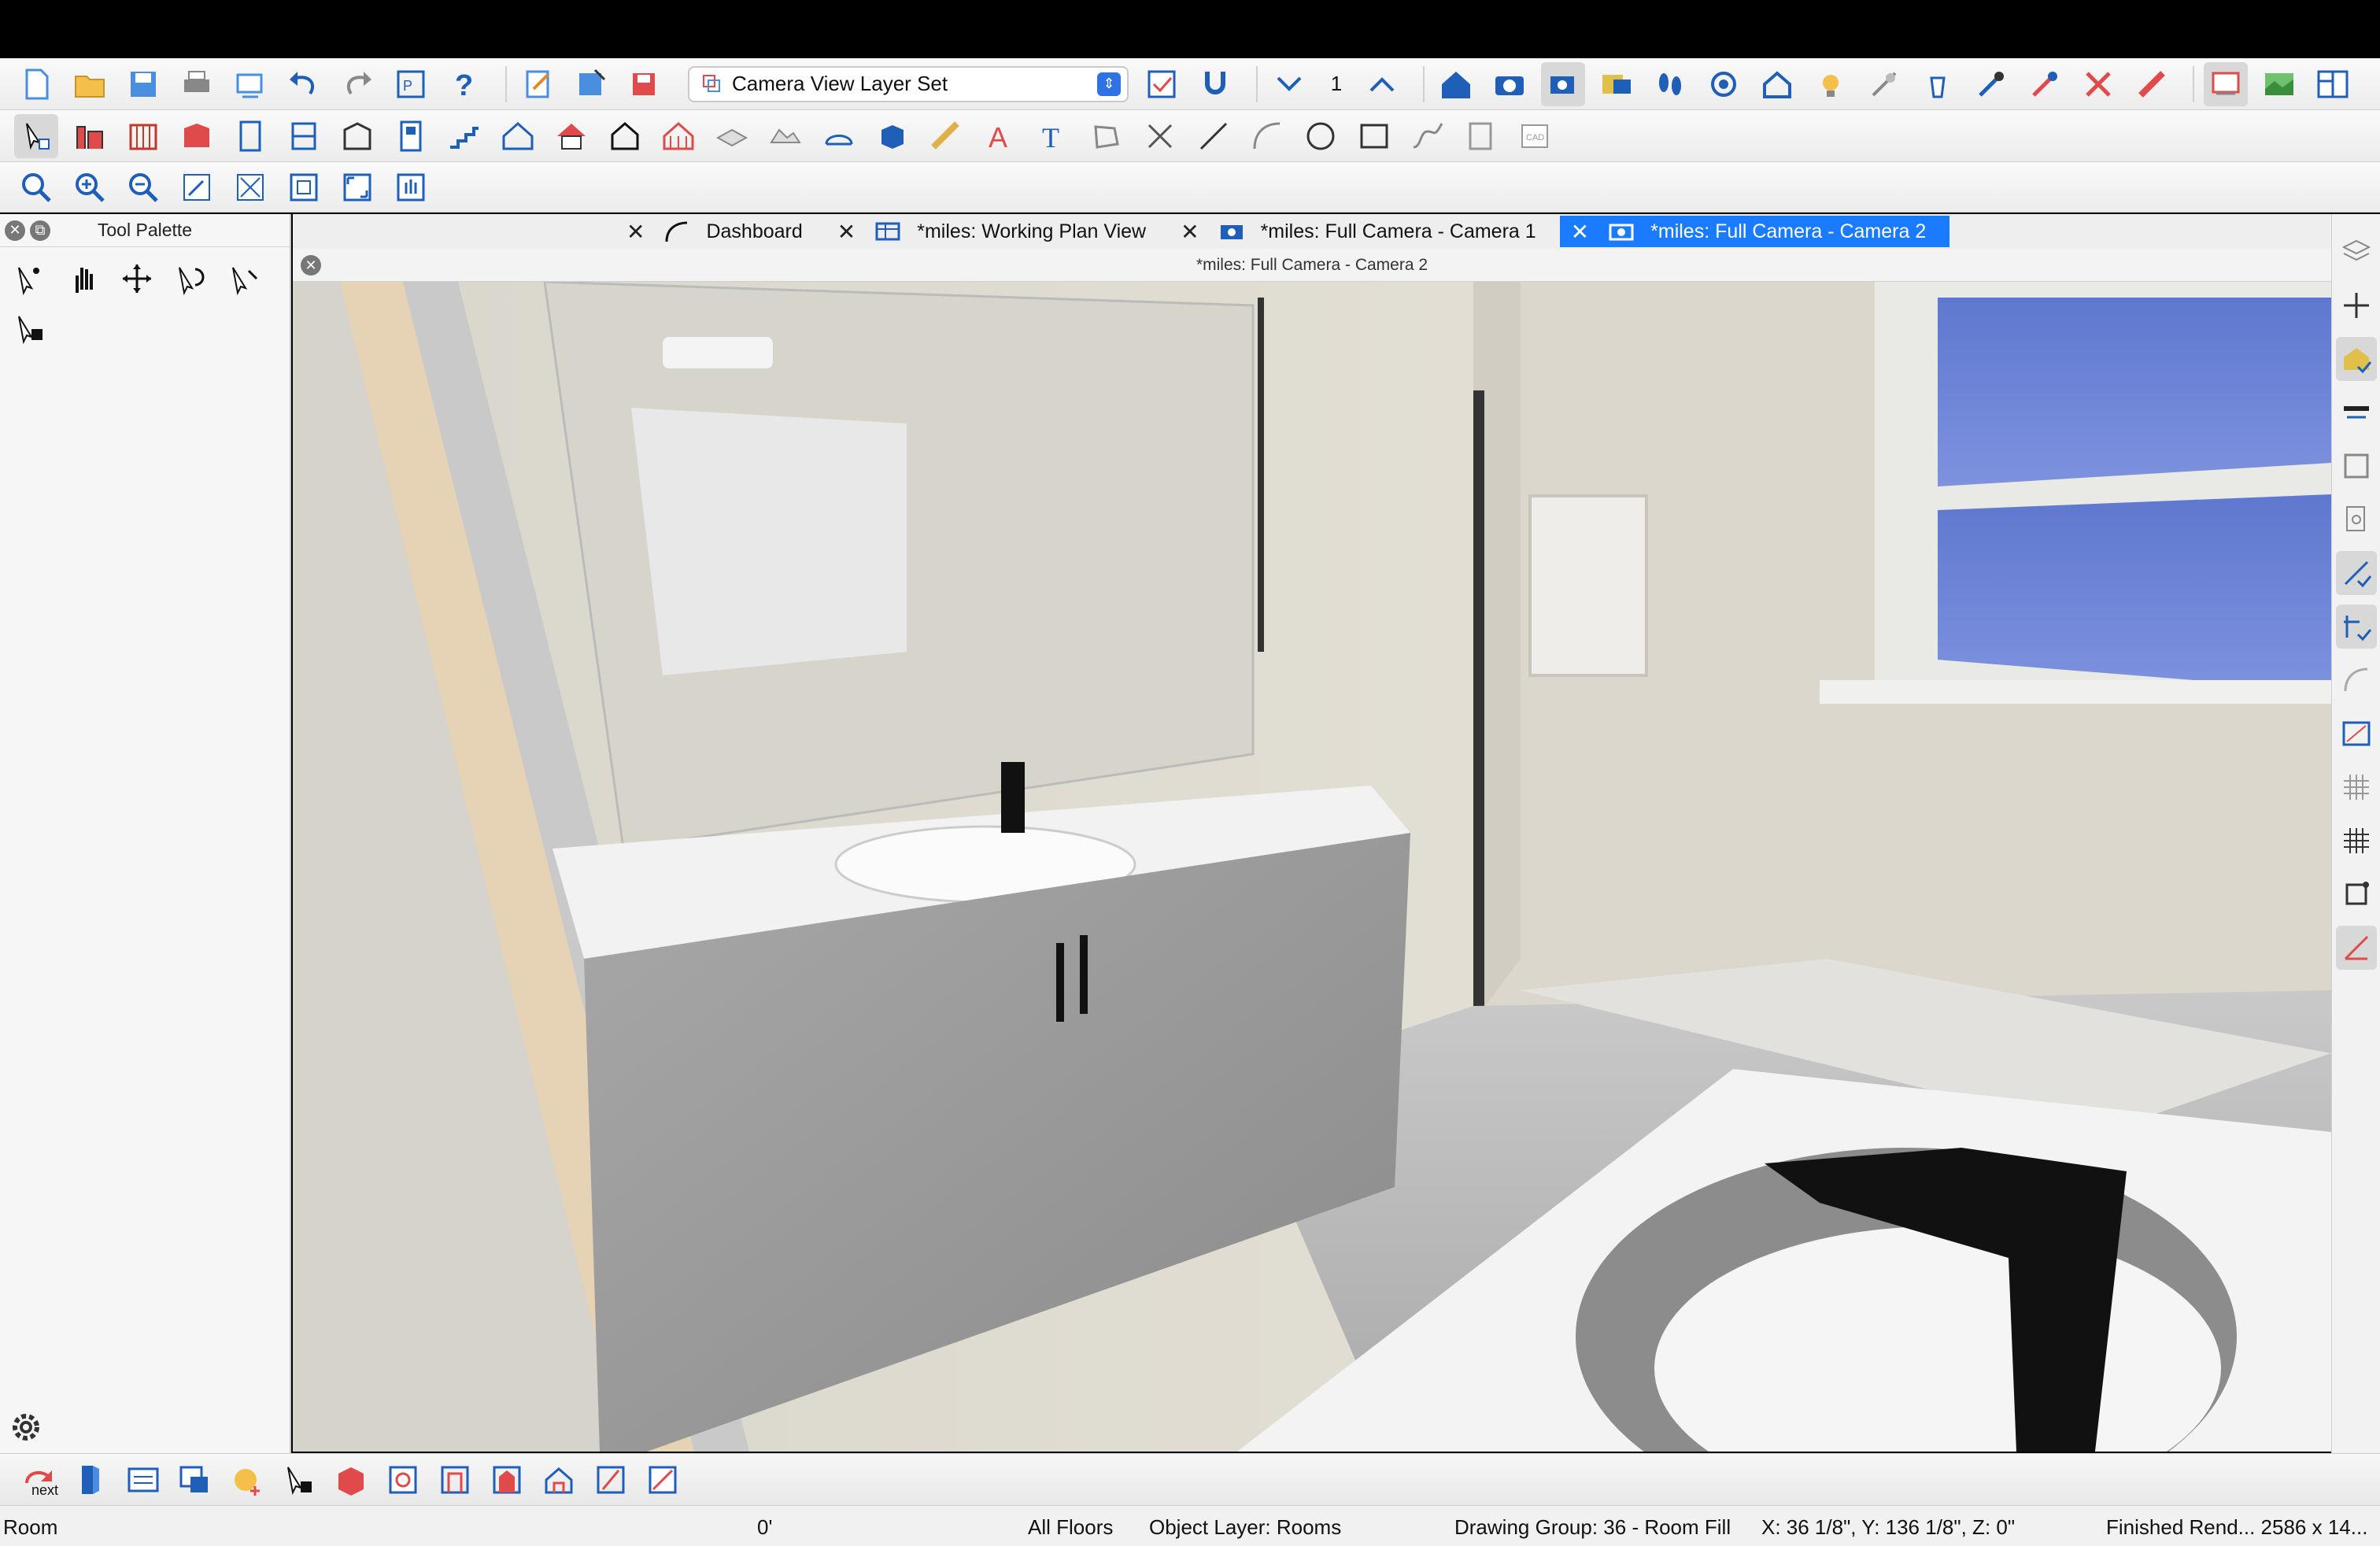  Describe the element at coordinates (304, 136) in the screenshot. I see `window-icon` at that location.